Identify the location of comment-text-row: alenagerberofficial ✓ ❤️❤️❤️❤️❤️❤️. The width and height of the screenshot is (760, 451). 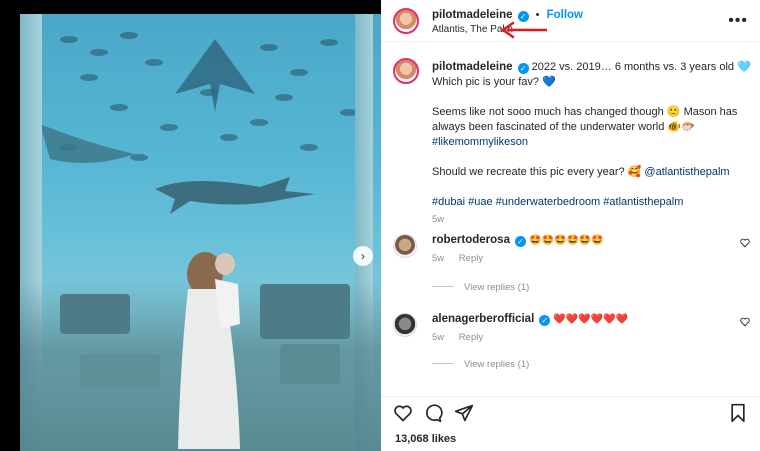
(530, 319).